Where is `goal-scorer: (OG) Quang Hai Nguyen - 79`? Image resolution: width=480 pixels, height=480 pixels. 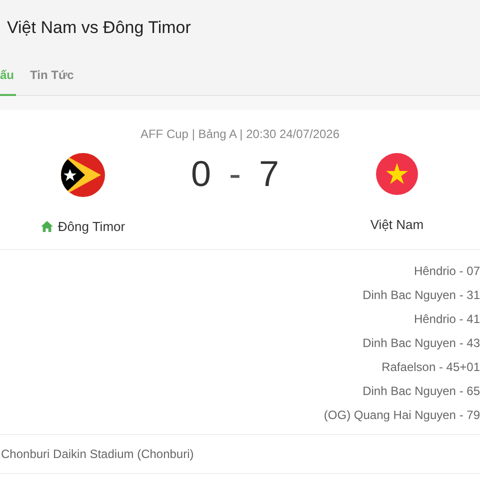
goal-scorer: (OG) Quang Hai Nguyen - 79 is located at coordinates (402, 415).